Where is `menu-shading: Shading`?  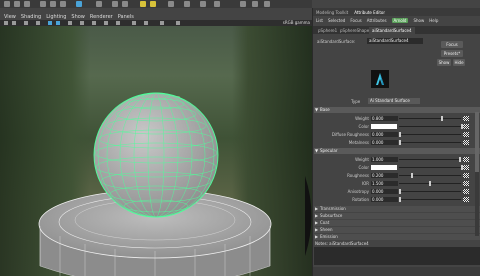
menu-shading: Shading is located at coordinates (31, 17).